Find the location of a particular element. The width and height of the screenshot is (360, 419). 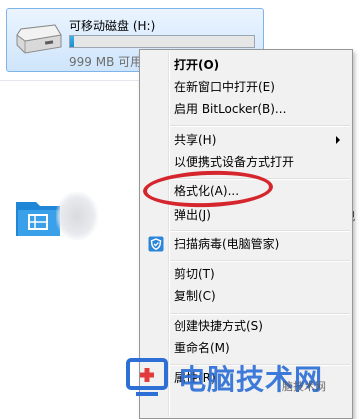

submenu-arrow-icon is located at coordinates (338, 140).